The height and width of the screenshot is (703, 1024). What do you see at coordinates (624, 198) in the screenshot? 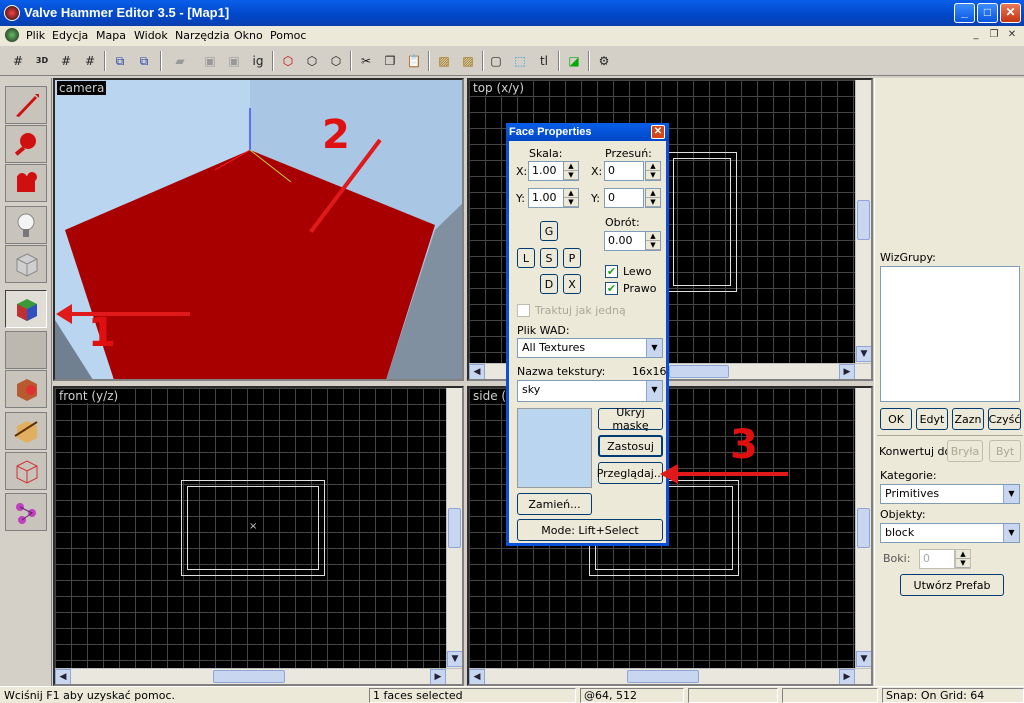
I see `shift-y-input: 0` at bounding box center [624, 198].